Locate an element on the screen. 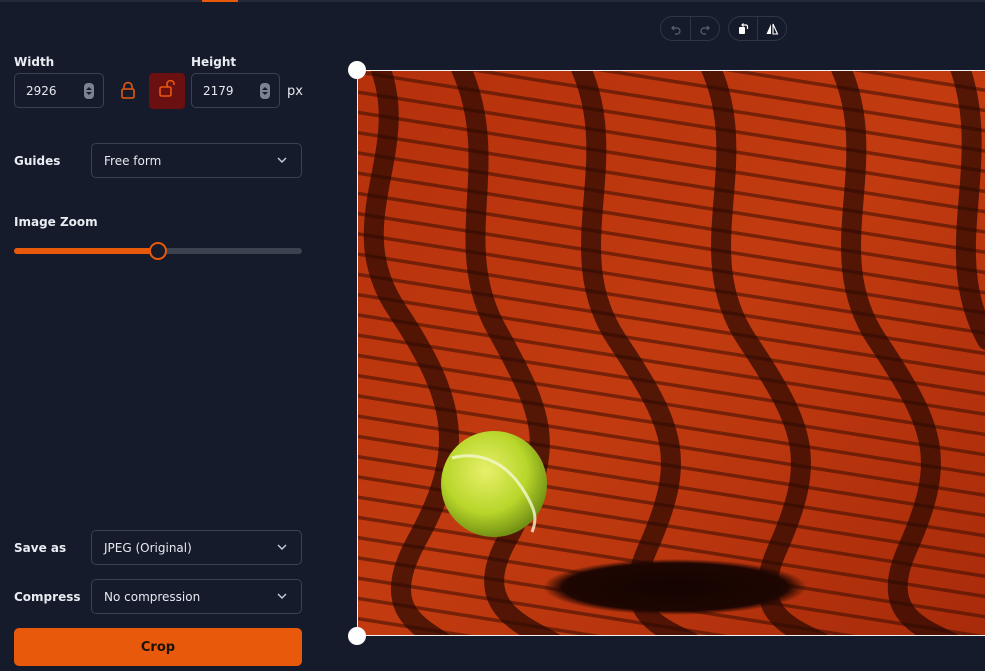 The image size is (985, 671). guides-label: Guides is located at coordinates (37, 161).